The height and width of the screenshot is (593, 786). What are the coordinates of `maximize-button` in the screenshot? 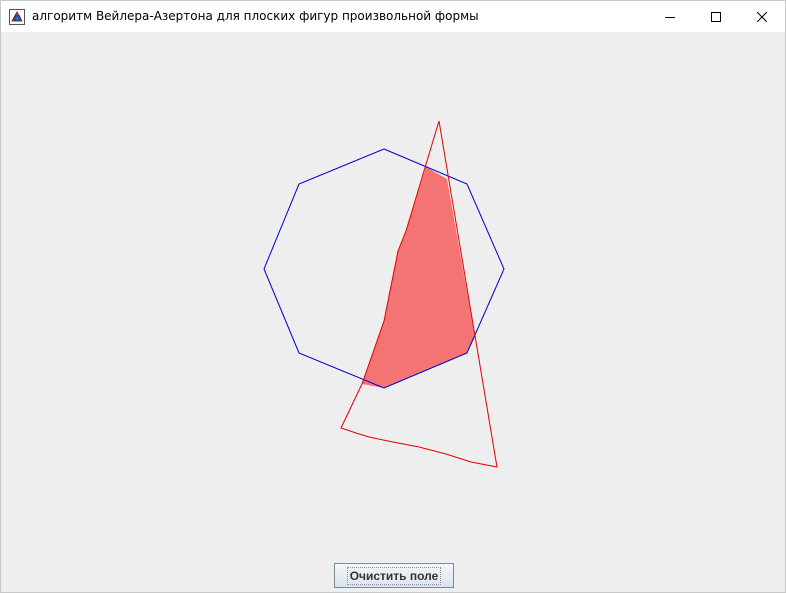 It's located at (716, 16).